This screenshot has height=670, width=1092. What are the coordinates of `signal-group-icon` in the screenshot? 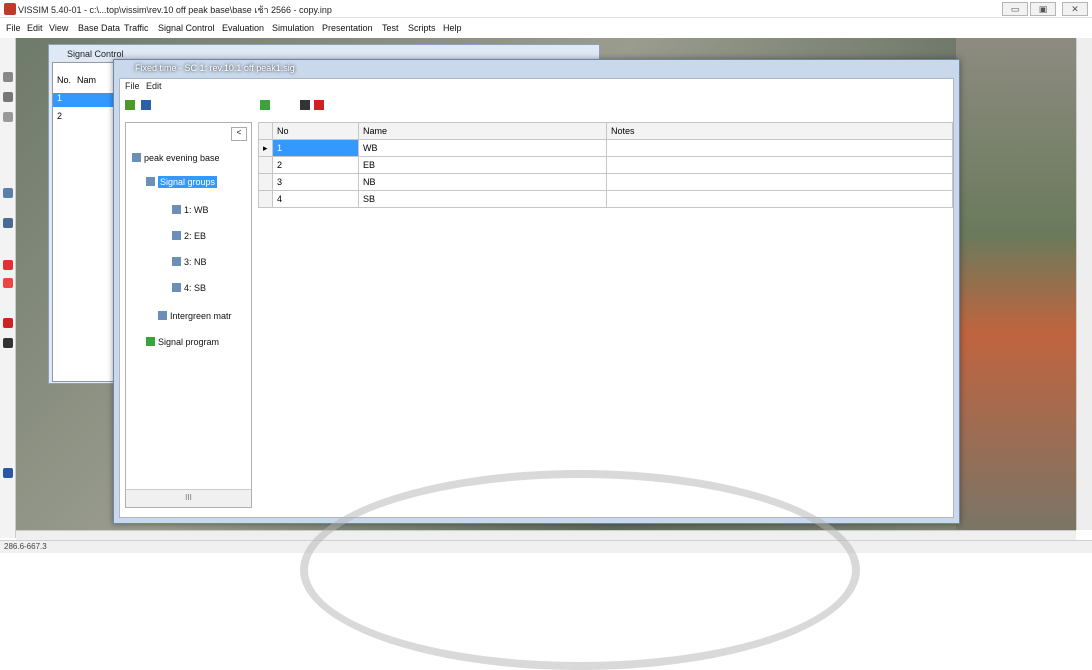 It's located at (150, 181).